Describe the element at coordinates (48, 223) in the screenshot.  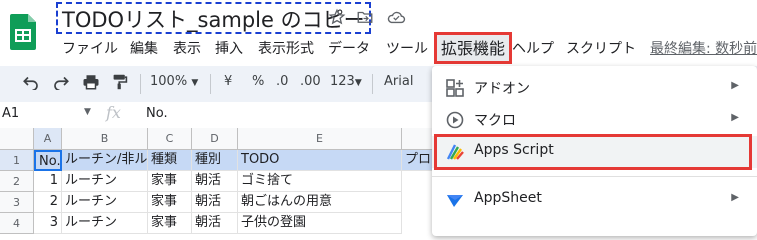
I see `cell-a4: 3` at that location.